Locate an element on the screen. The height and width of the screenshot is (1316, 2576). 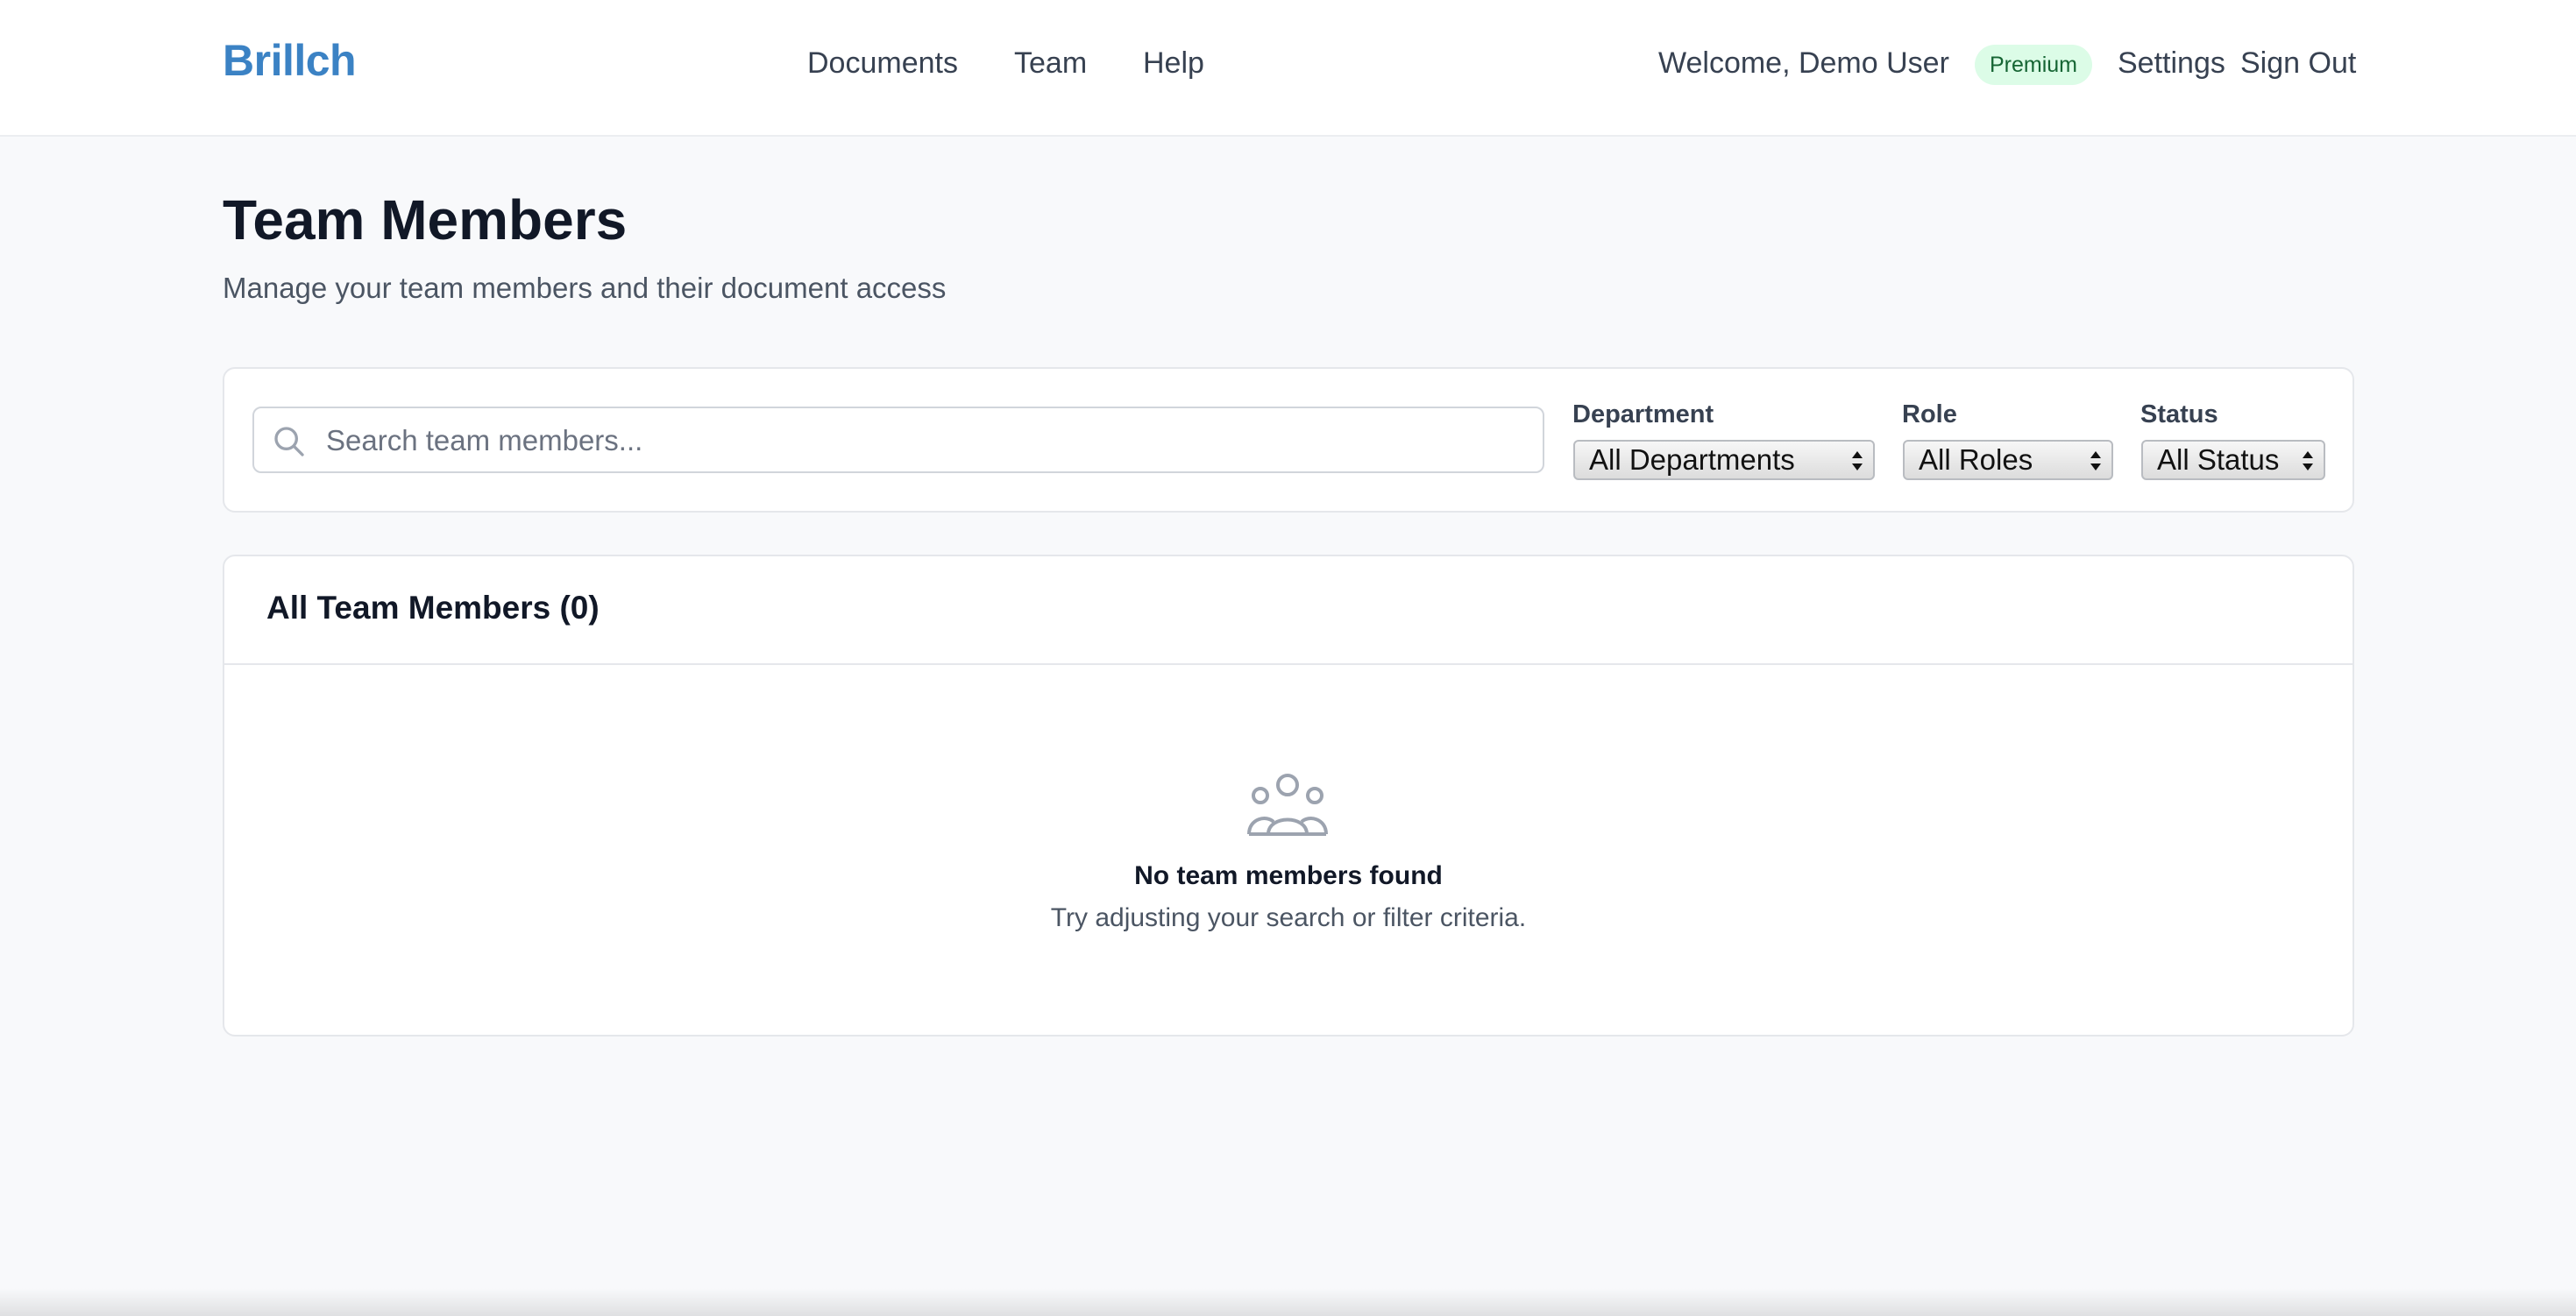
sign-out-link: Sign Out is located at coordinates (2298, 63).